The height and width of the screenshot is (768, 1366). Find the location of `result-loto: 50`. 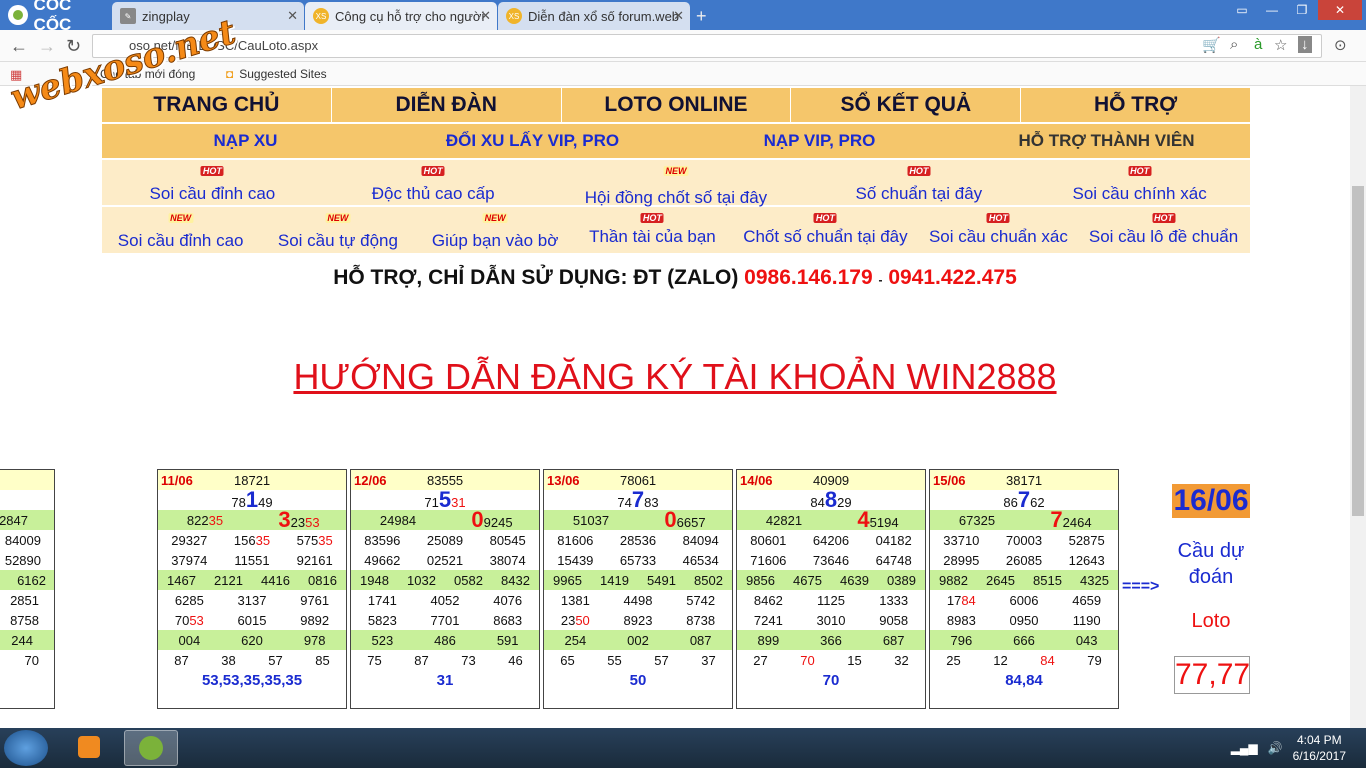

result-loto: 50 is located at coordinates (638, 680).